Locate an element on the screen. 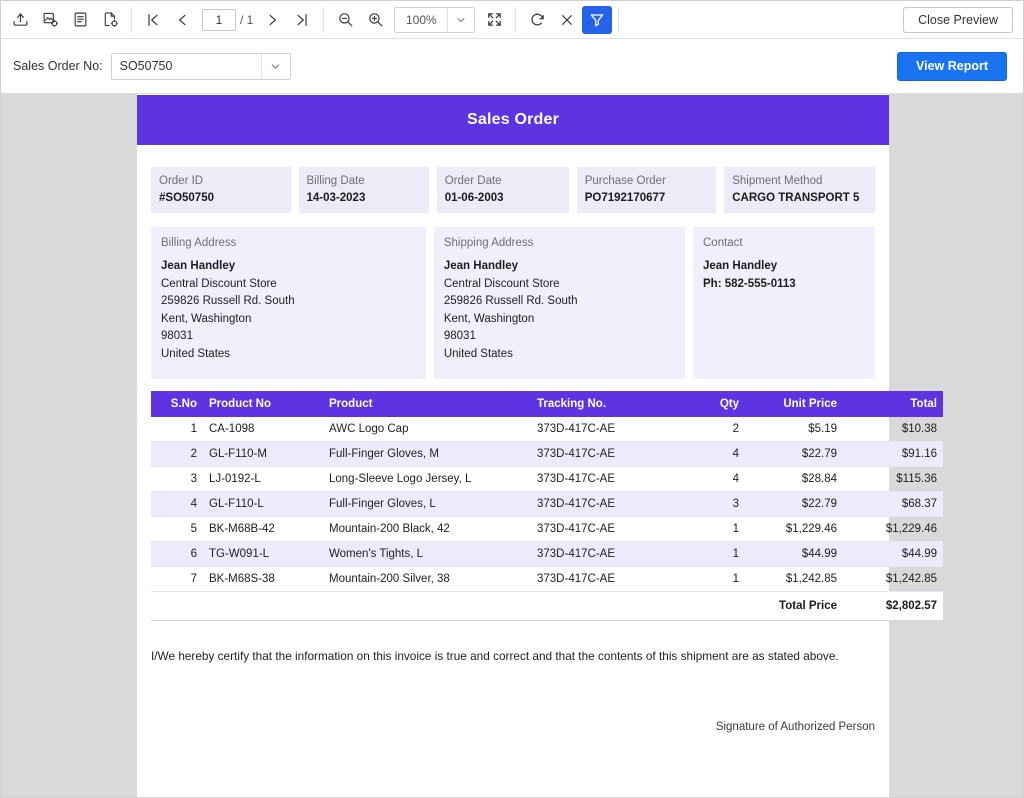 This screenshot has height=798, width=1024. page-total-label: / 1 is located at coordinates (247, 19).